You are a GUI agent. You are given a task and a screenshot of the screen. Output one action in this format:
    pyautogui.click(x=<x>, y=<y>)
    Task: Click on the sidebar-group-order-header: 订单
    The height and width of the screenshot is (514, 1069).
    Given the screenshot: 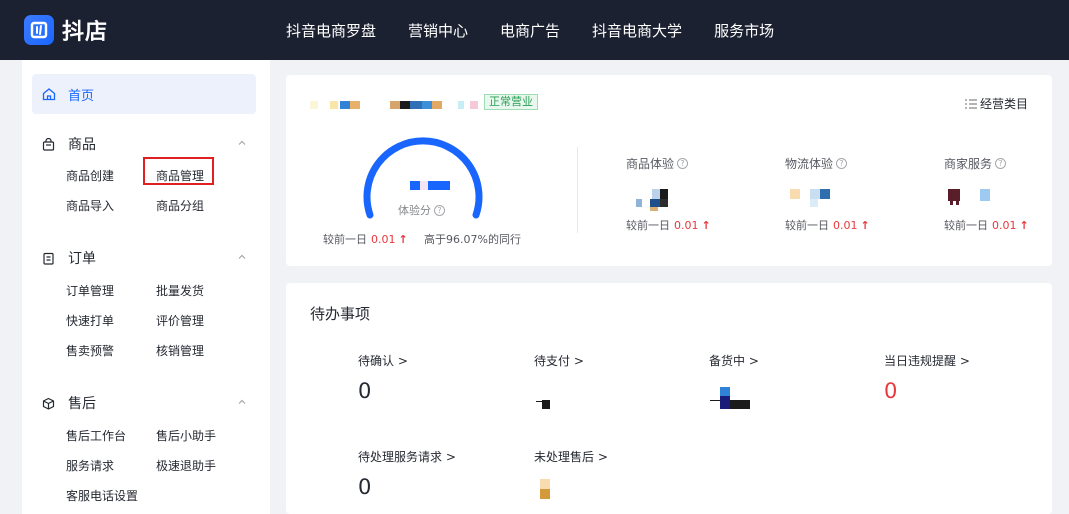 What is the action you would take?
    pyautogui.click(x=147, y=258)
    